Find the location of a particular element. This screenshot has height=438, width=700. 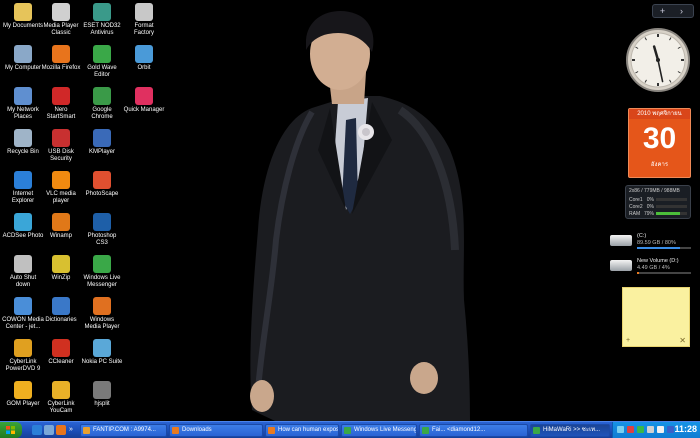

desktop-icon-photoscape: PhotoScape is located at coordinates (102, 184).